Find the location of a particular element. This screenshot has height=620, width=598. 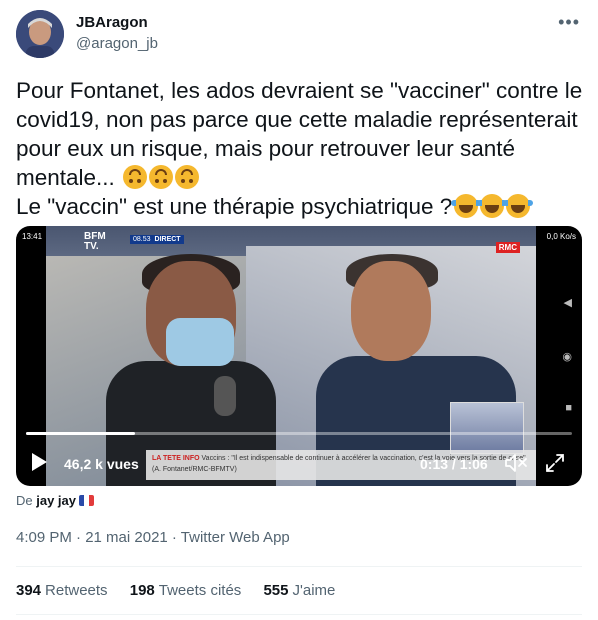

quotes-label: Tweets cités is located at coordinates (200, 590).